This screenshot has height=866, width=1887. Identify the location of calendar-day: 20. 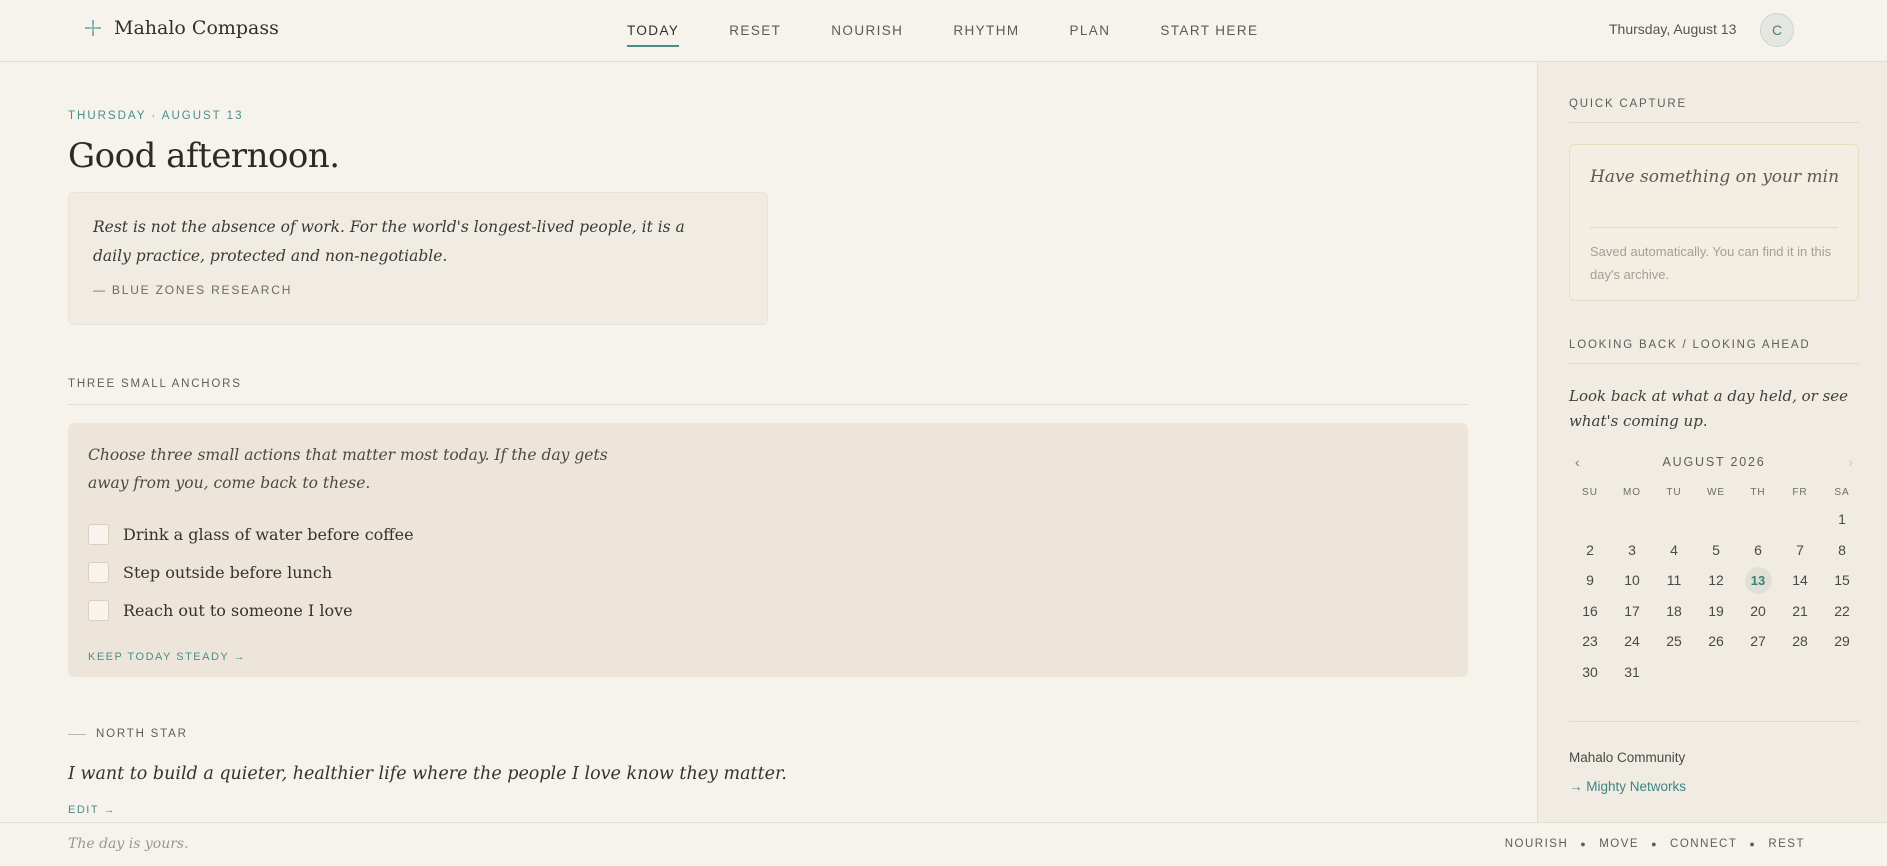
(1758, 611).